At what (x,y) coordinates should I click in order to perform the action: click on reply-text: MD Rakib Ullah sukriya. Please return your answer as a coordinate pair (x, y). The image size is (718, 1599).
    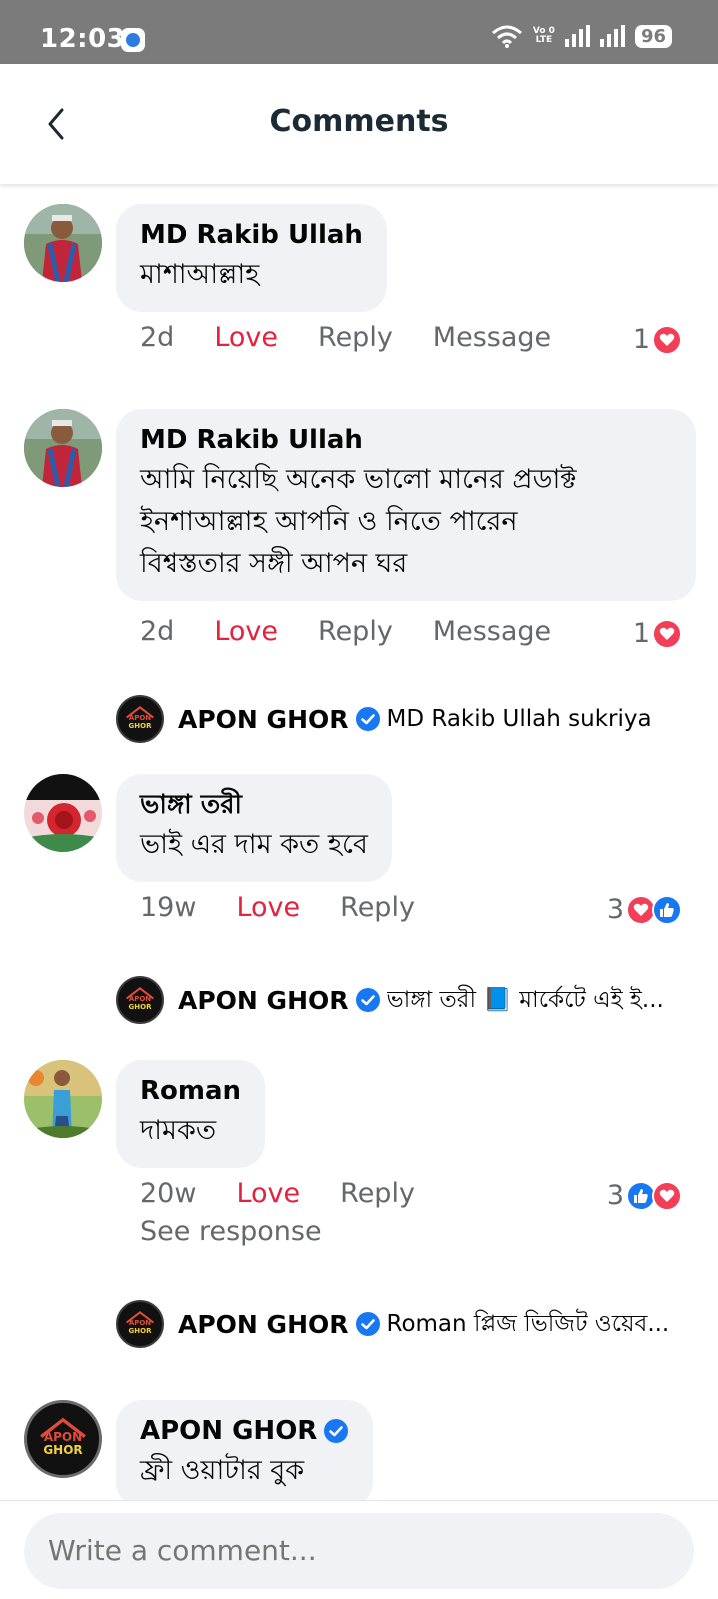
    Looking at the image, I should click on (519, 719).